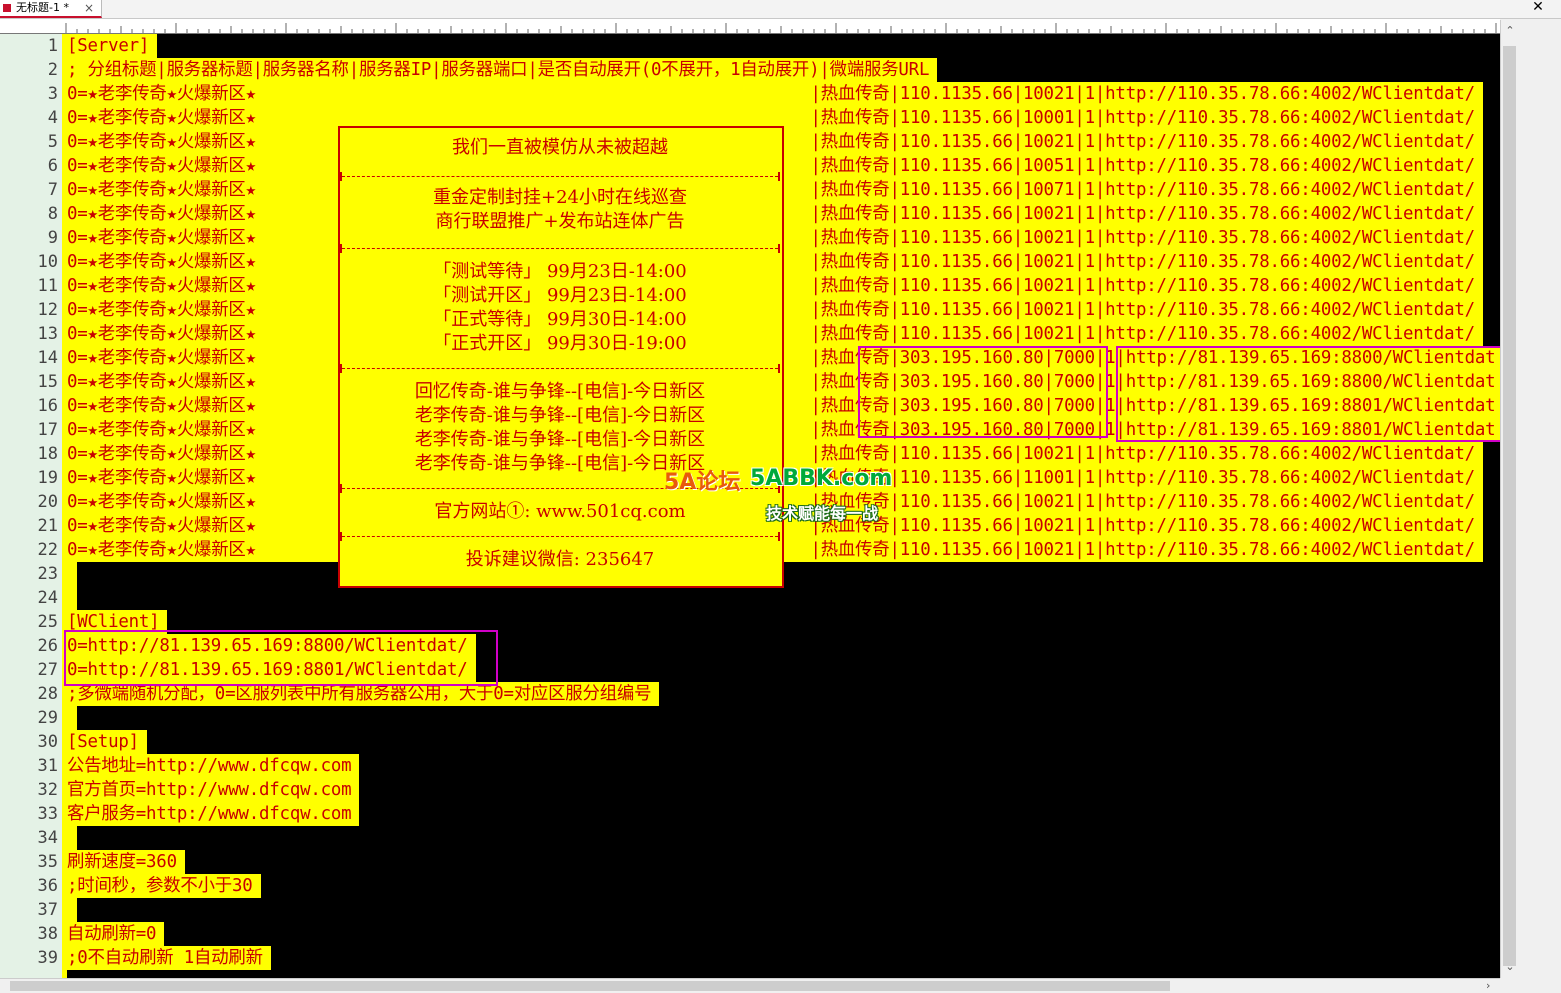 The height and width of the screenshot is (993, 1561). Describe the element at coordinates (107, 742) in the screenshot. I see `code-line: [Setup]` at that location.